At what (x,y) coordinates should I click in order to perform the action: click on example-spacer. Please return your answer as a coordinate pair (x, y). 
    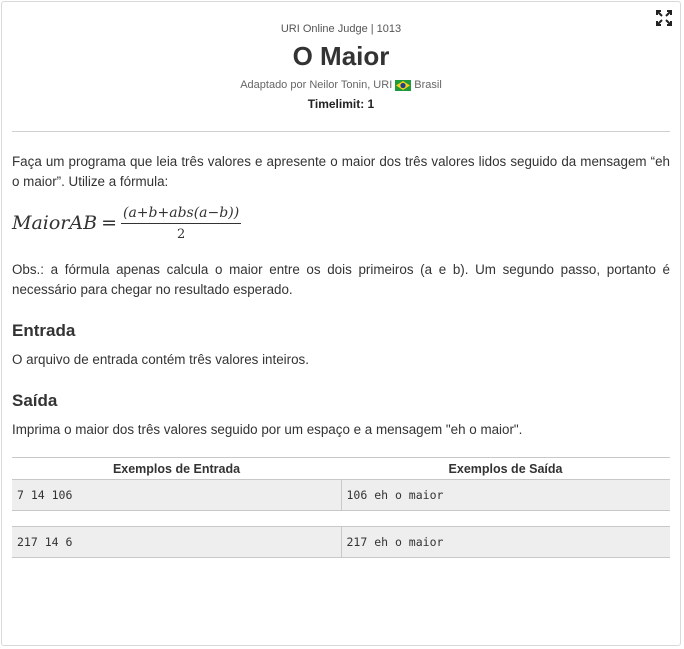
    Looking at the image, I should click on (341, 518).